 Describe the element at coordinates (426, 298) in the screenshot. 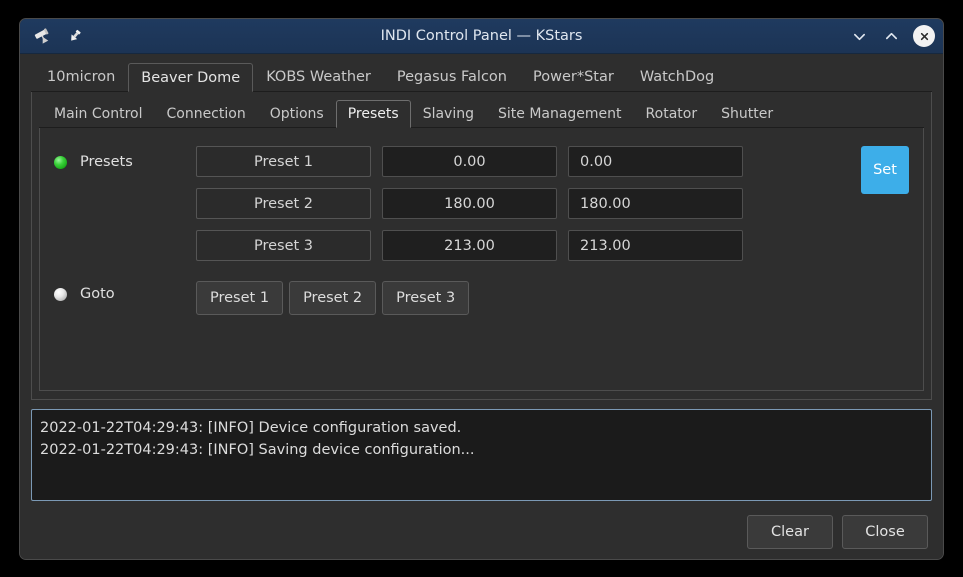

I see `goto-preset-3-button: Preset 3` at that location.